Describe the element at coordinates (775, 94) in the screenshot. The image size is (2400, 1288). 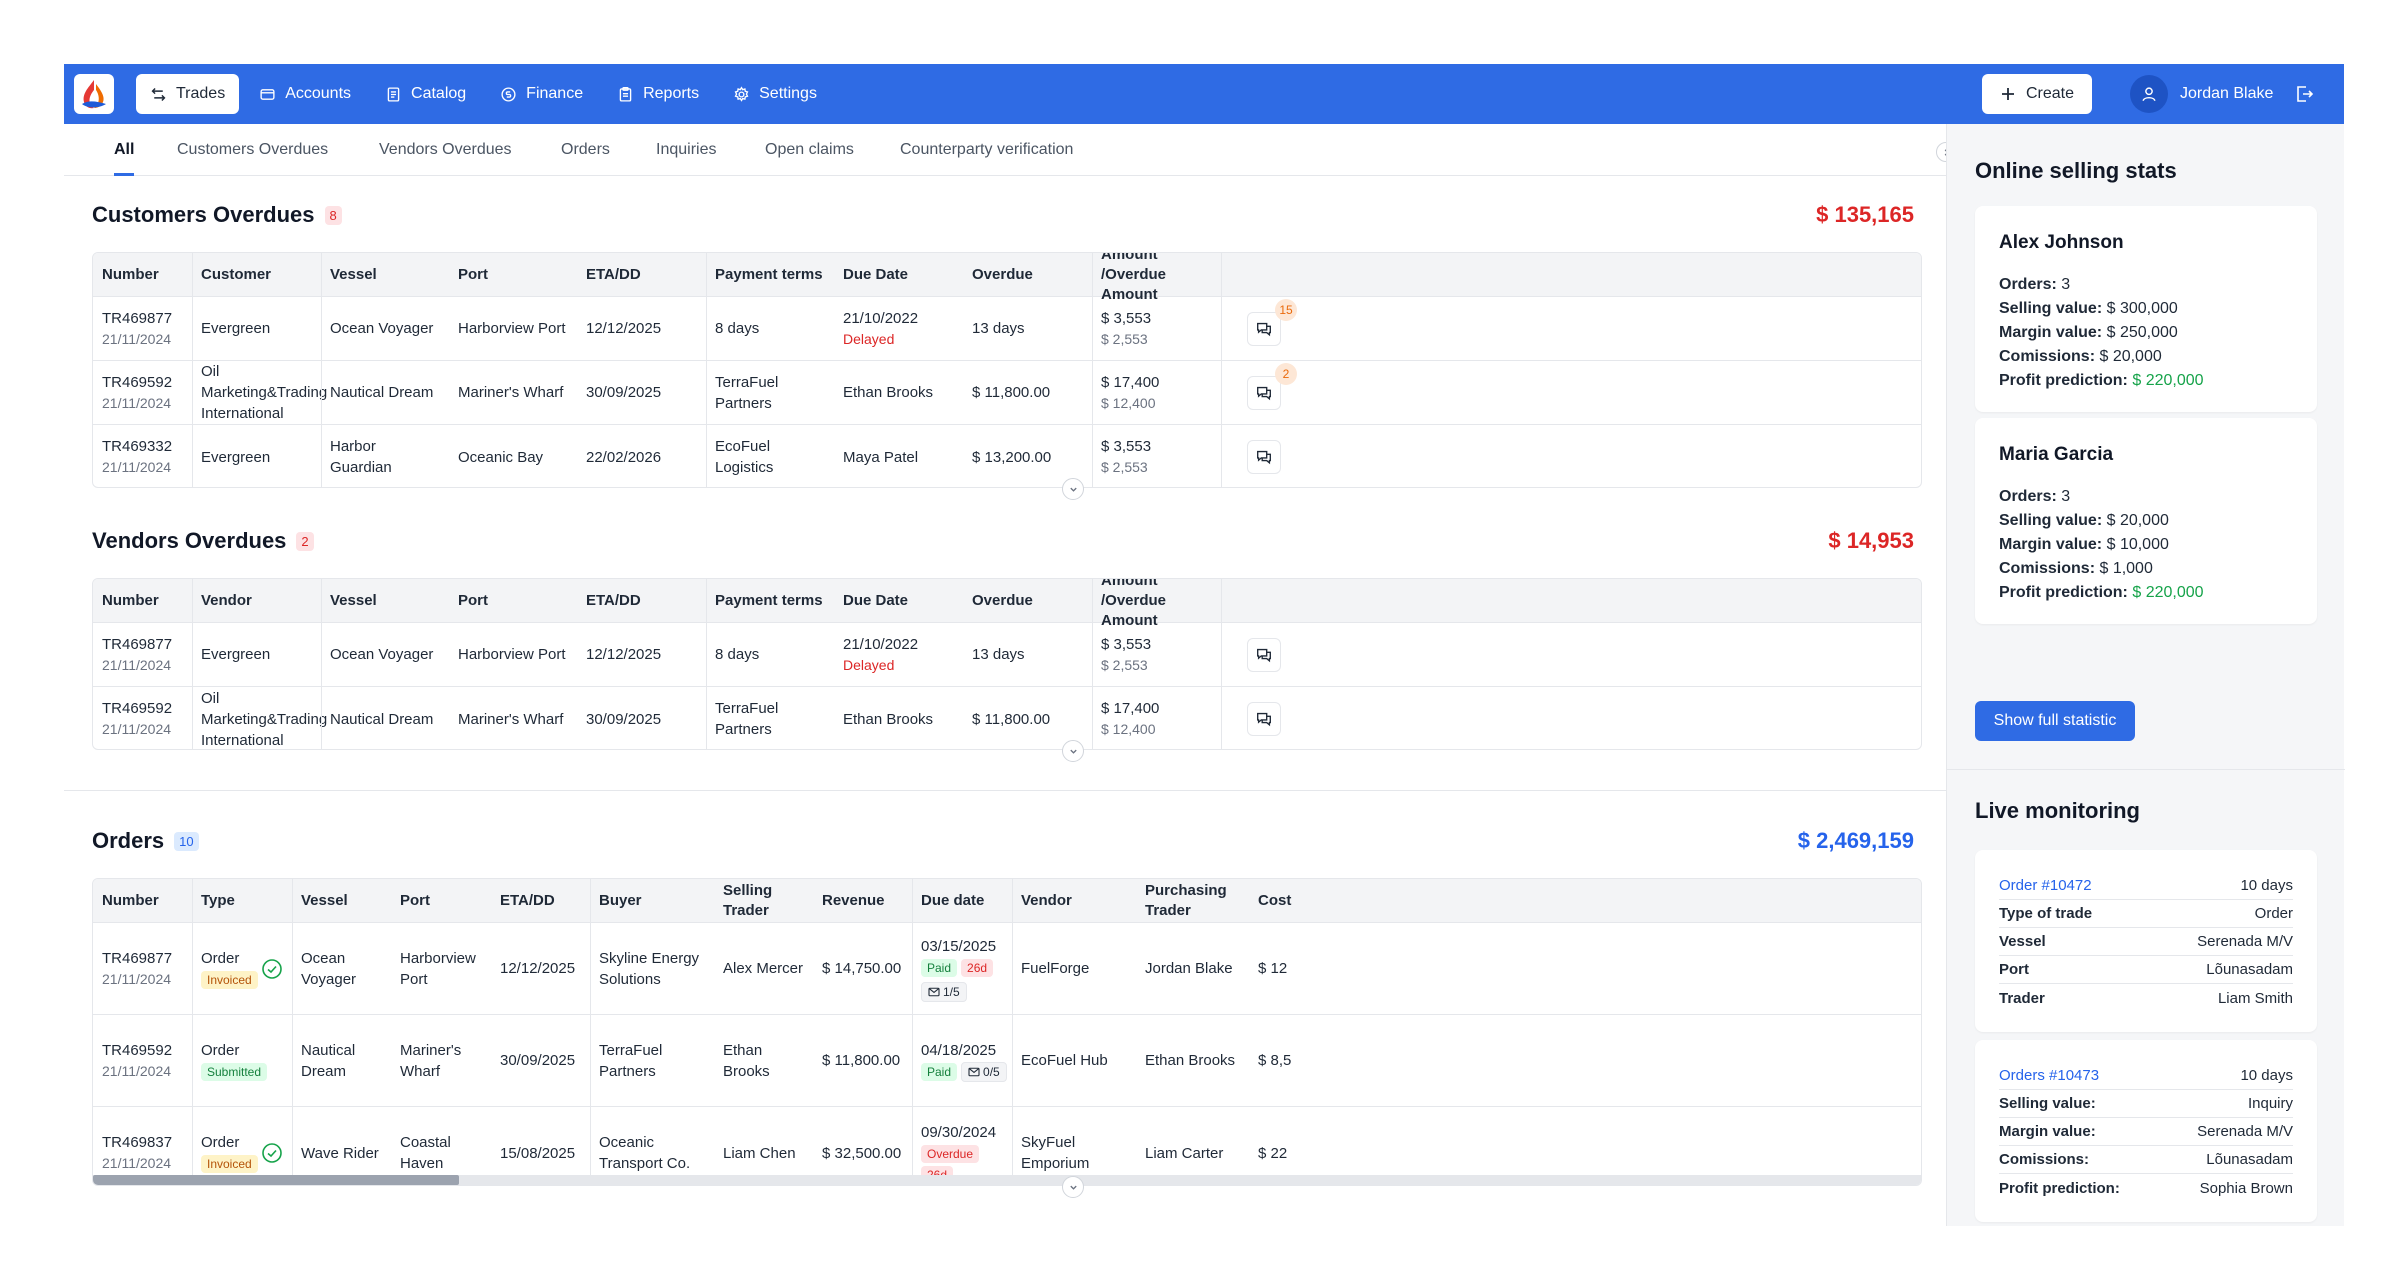
I see `nav-item-settings: Settings` at that location.